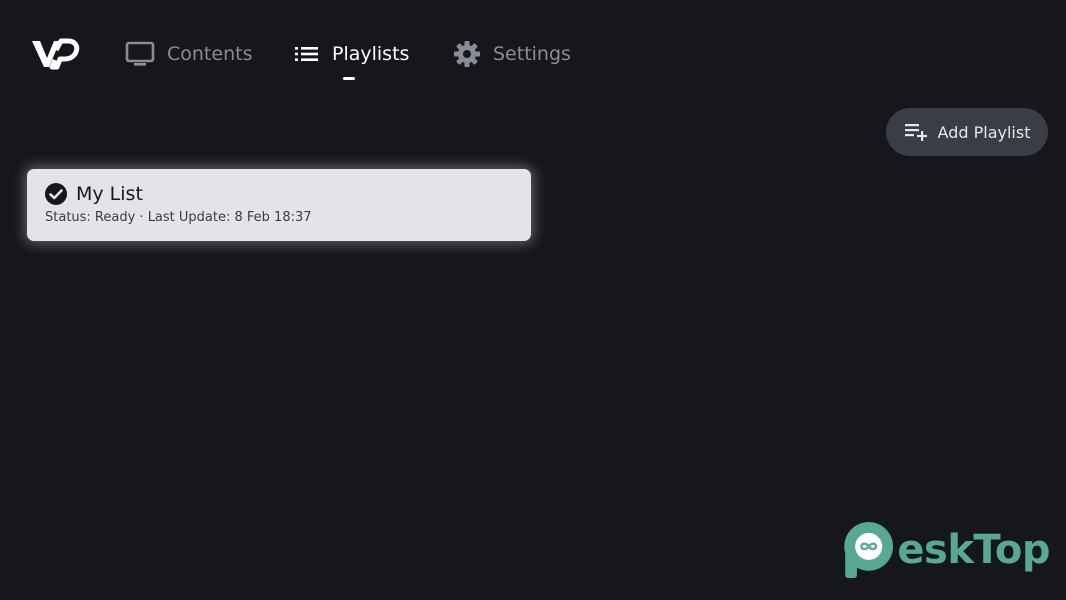 The image size is (1066, 600). Describe the element at coordinates (371, 54) in the screenshot. I see `tab-playlists-label: Playlists` at that location.